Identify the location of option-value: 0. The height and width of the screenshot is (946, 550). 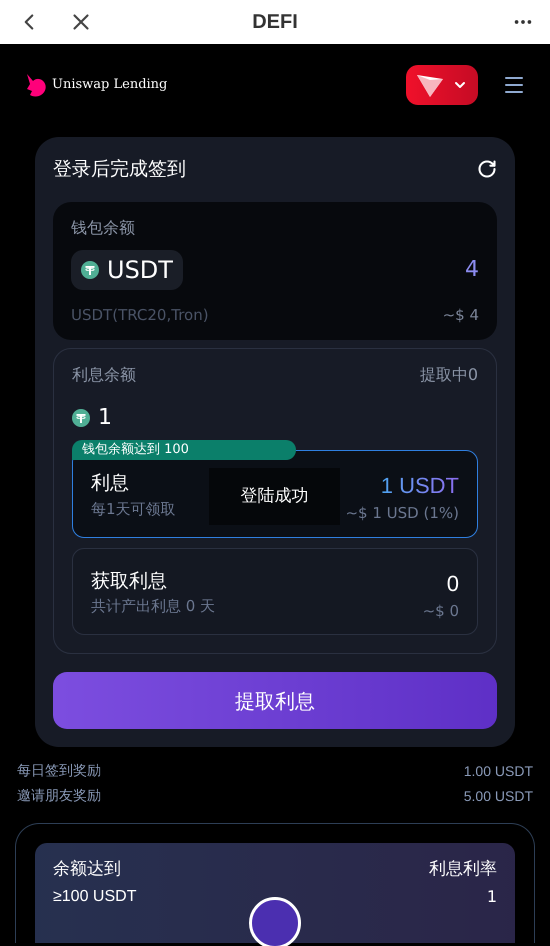
(452, 584).